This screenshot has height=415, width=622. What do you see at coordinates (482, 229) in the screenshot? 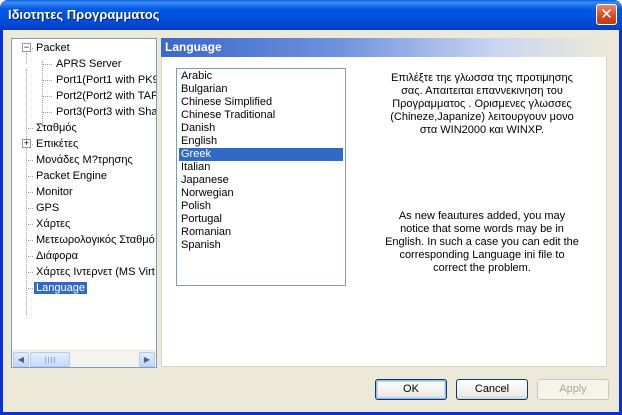
I see `note-line: notice that some words may be in` at bounding box center [482, 229].